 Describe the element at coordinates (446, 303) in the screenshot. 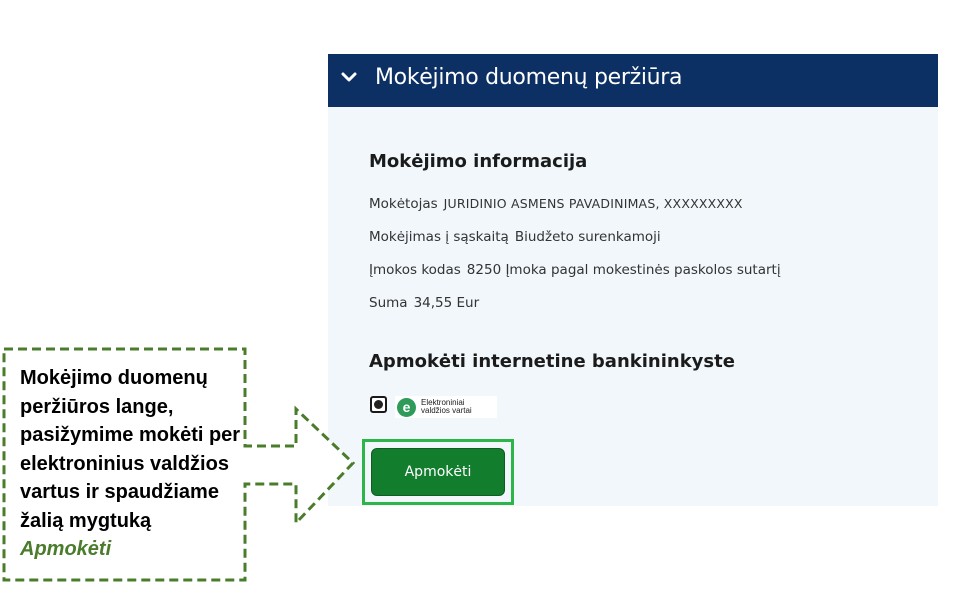

I see `amount-value: 34,55 Eur` at that location.